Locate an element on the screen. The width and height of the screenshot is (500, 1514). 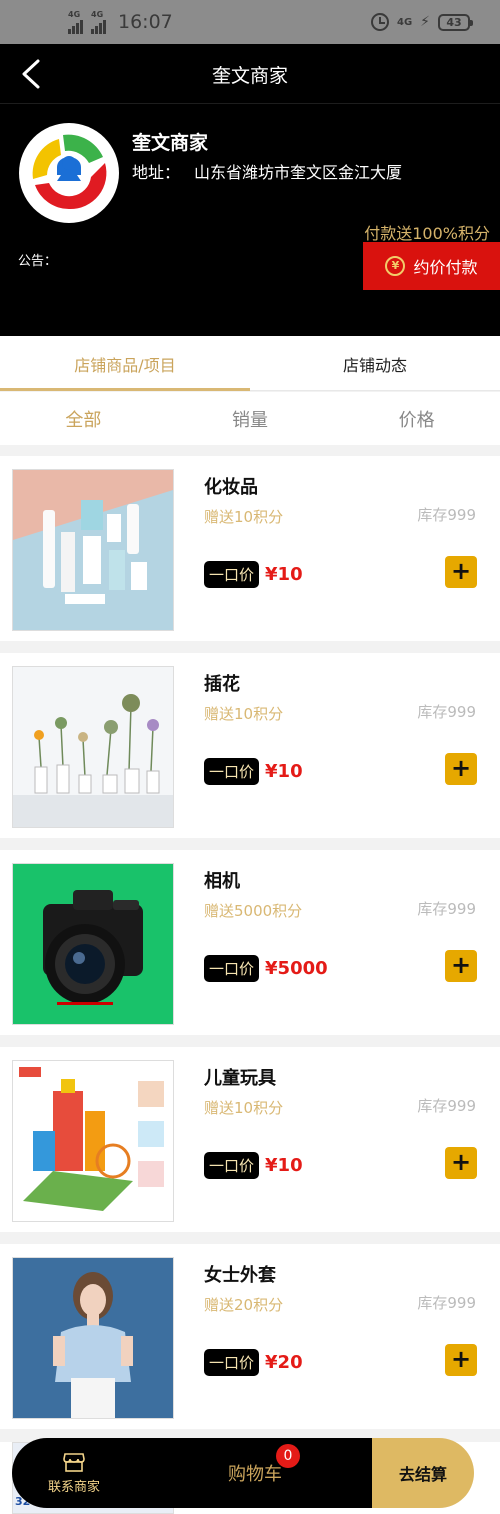
cart-count-badge: 0 is located at coordinates (288, 1456).